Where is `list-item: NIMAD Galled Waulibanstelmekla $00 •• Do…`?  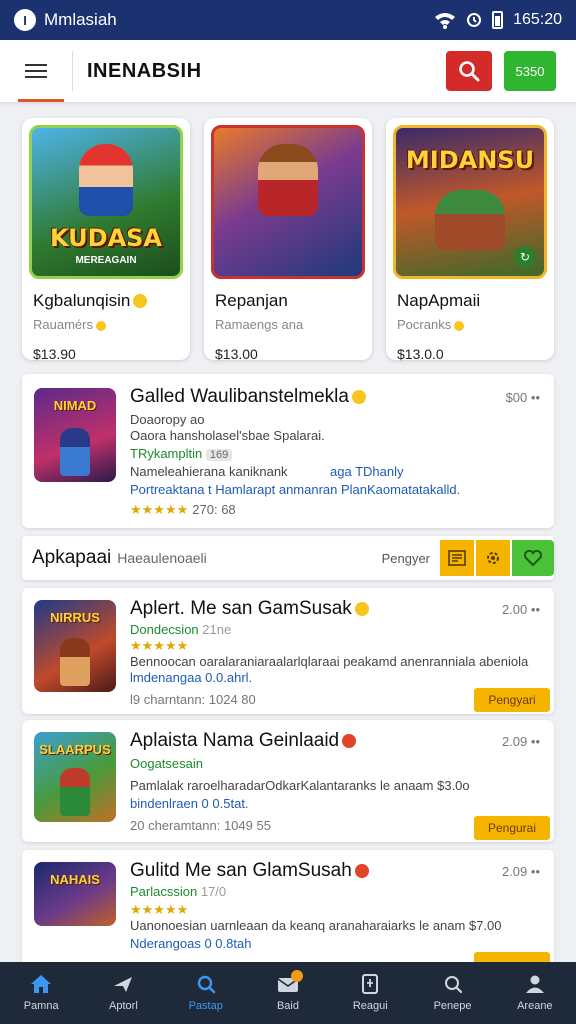 list-item: NIMAD Galled Waulibanstelmekla $00 •• Do… is located at coordinates (288, 451).